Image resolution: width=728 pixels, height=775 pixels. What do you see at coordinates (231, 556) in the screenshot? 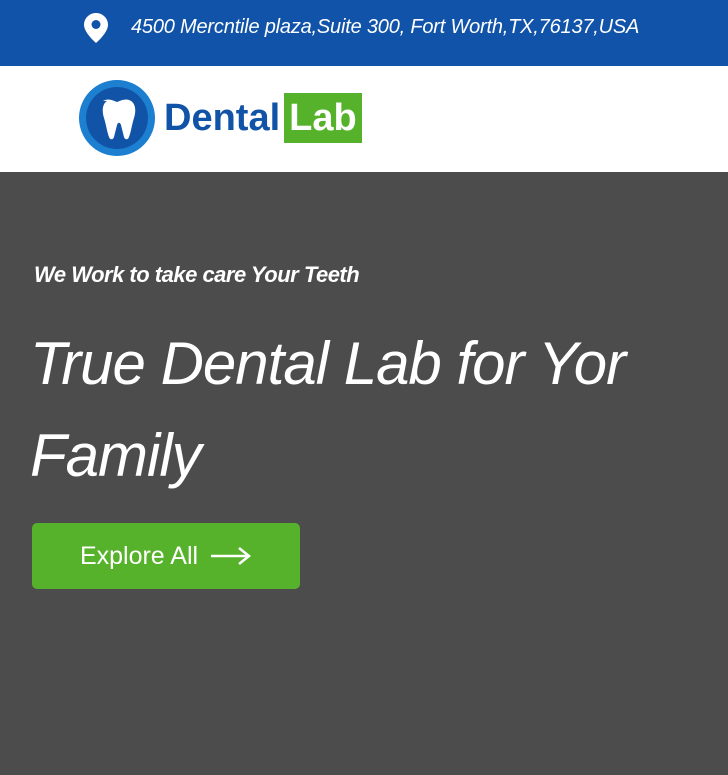
I see `arrow-right-icon` at bounding box center [231, 556].